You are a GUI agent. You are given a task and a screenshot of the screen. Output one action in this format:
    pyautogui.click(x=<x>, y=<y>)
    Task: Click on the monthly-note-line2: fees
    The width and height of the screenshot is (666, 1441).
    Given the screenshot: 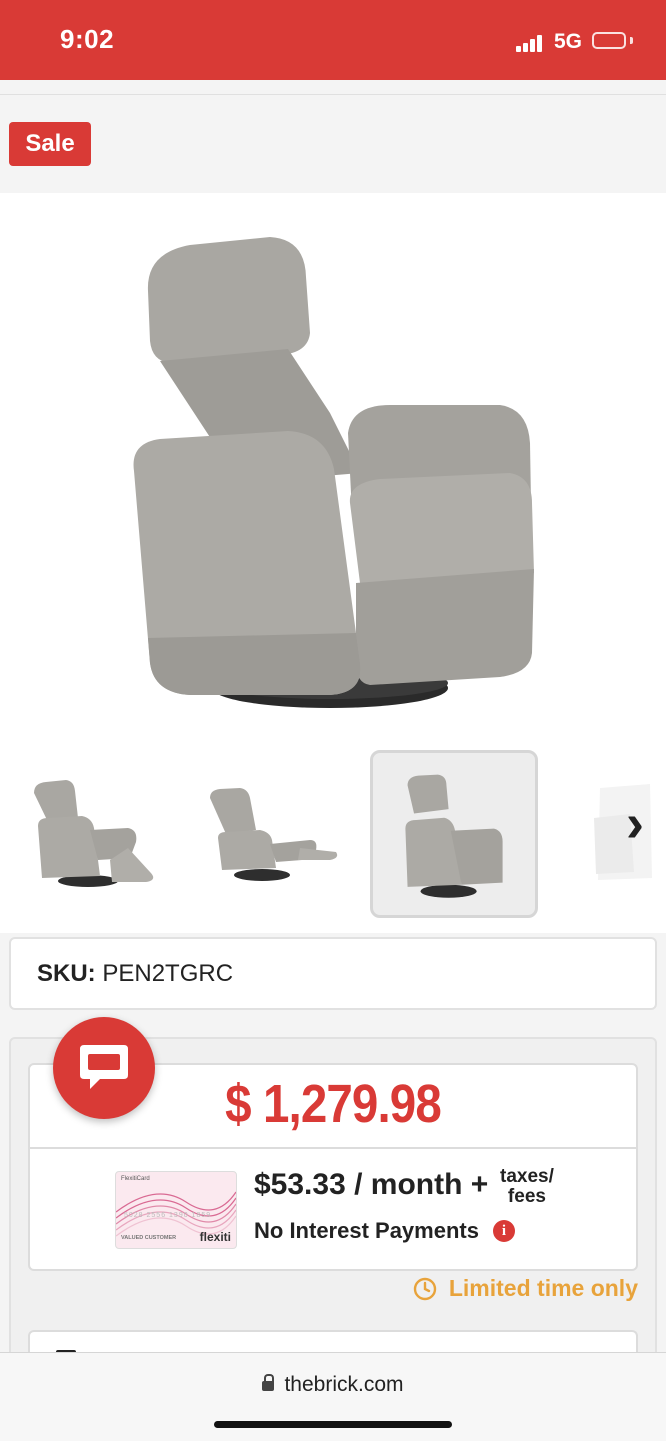 What is the action you would take?
    pyautogui.click(x=526, y=1196)
    